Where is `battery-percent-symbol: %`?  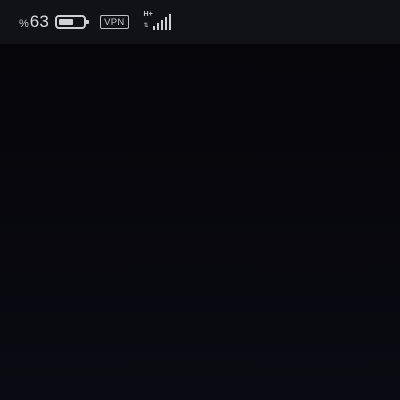
battery-percent-symbol: % is located at coordinates (24, 24).